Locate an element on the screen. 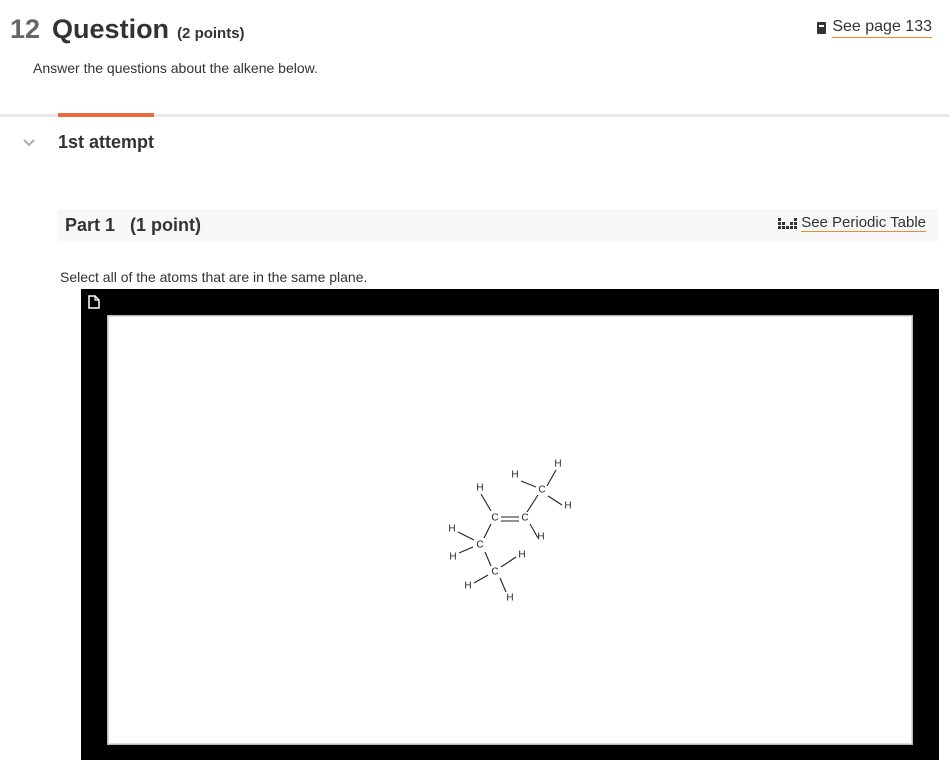 The width and height of the screenshot is (950, 760). atom-h6: H is located at coordinates (451, 529).